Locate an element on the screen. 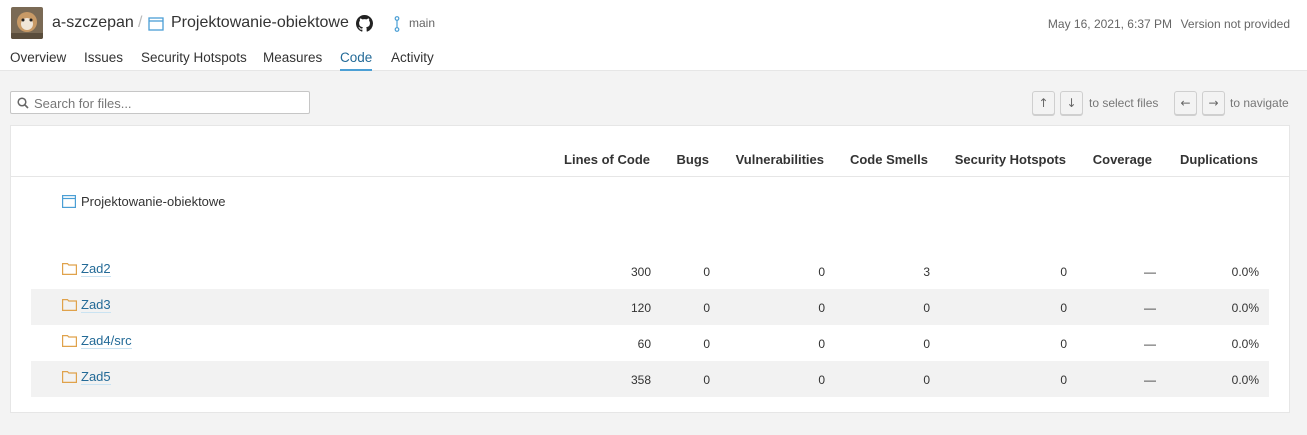 The image size is (1307, 435). table-row: Zad2 300 0 0 3 0 — 0.0% is located at coordinates (650, 271).